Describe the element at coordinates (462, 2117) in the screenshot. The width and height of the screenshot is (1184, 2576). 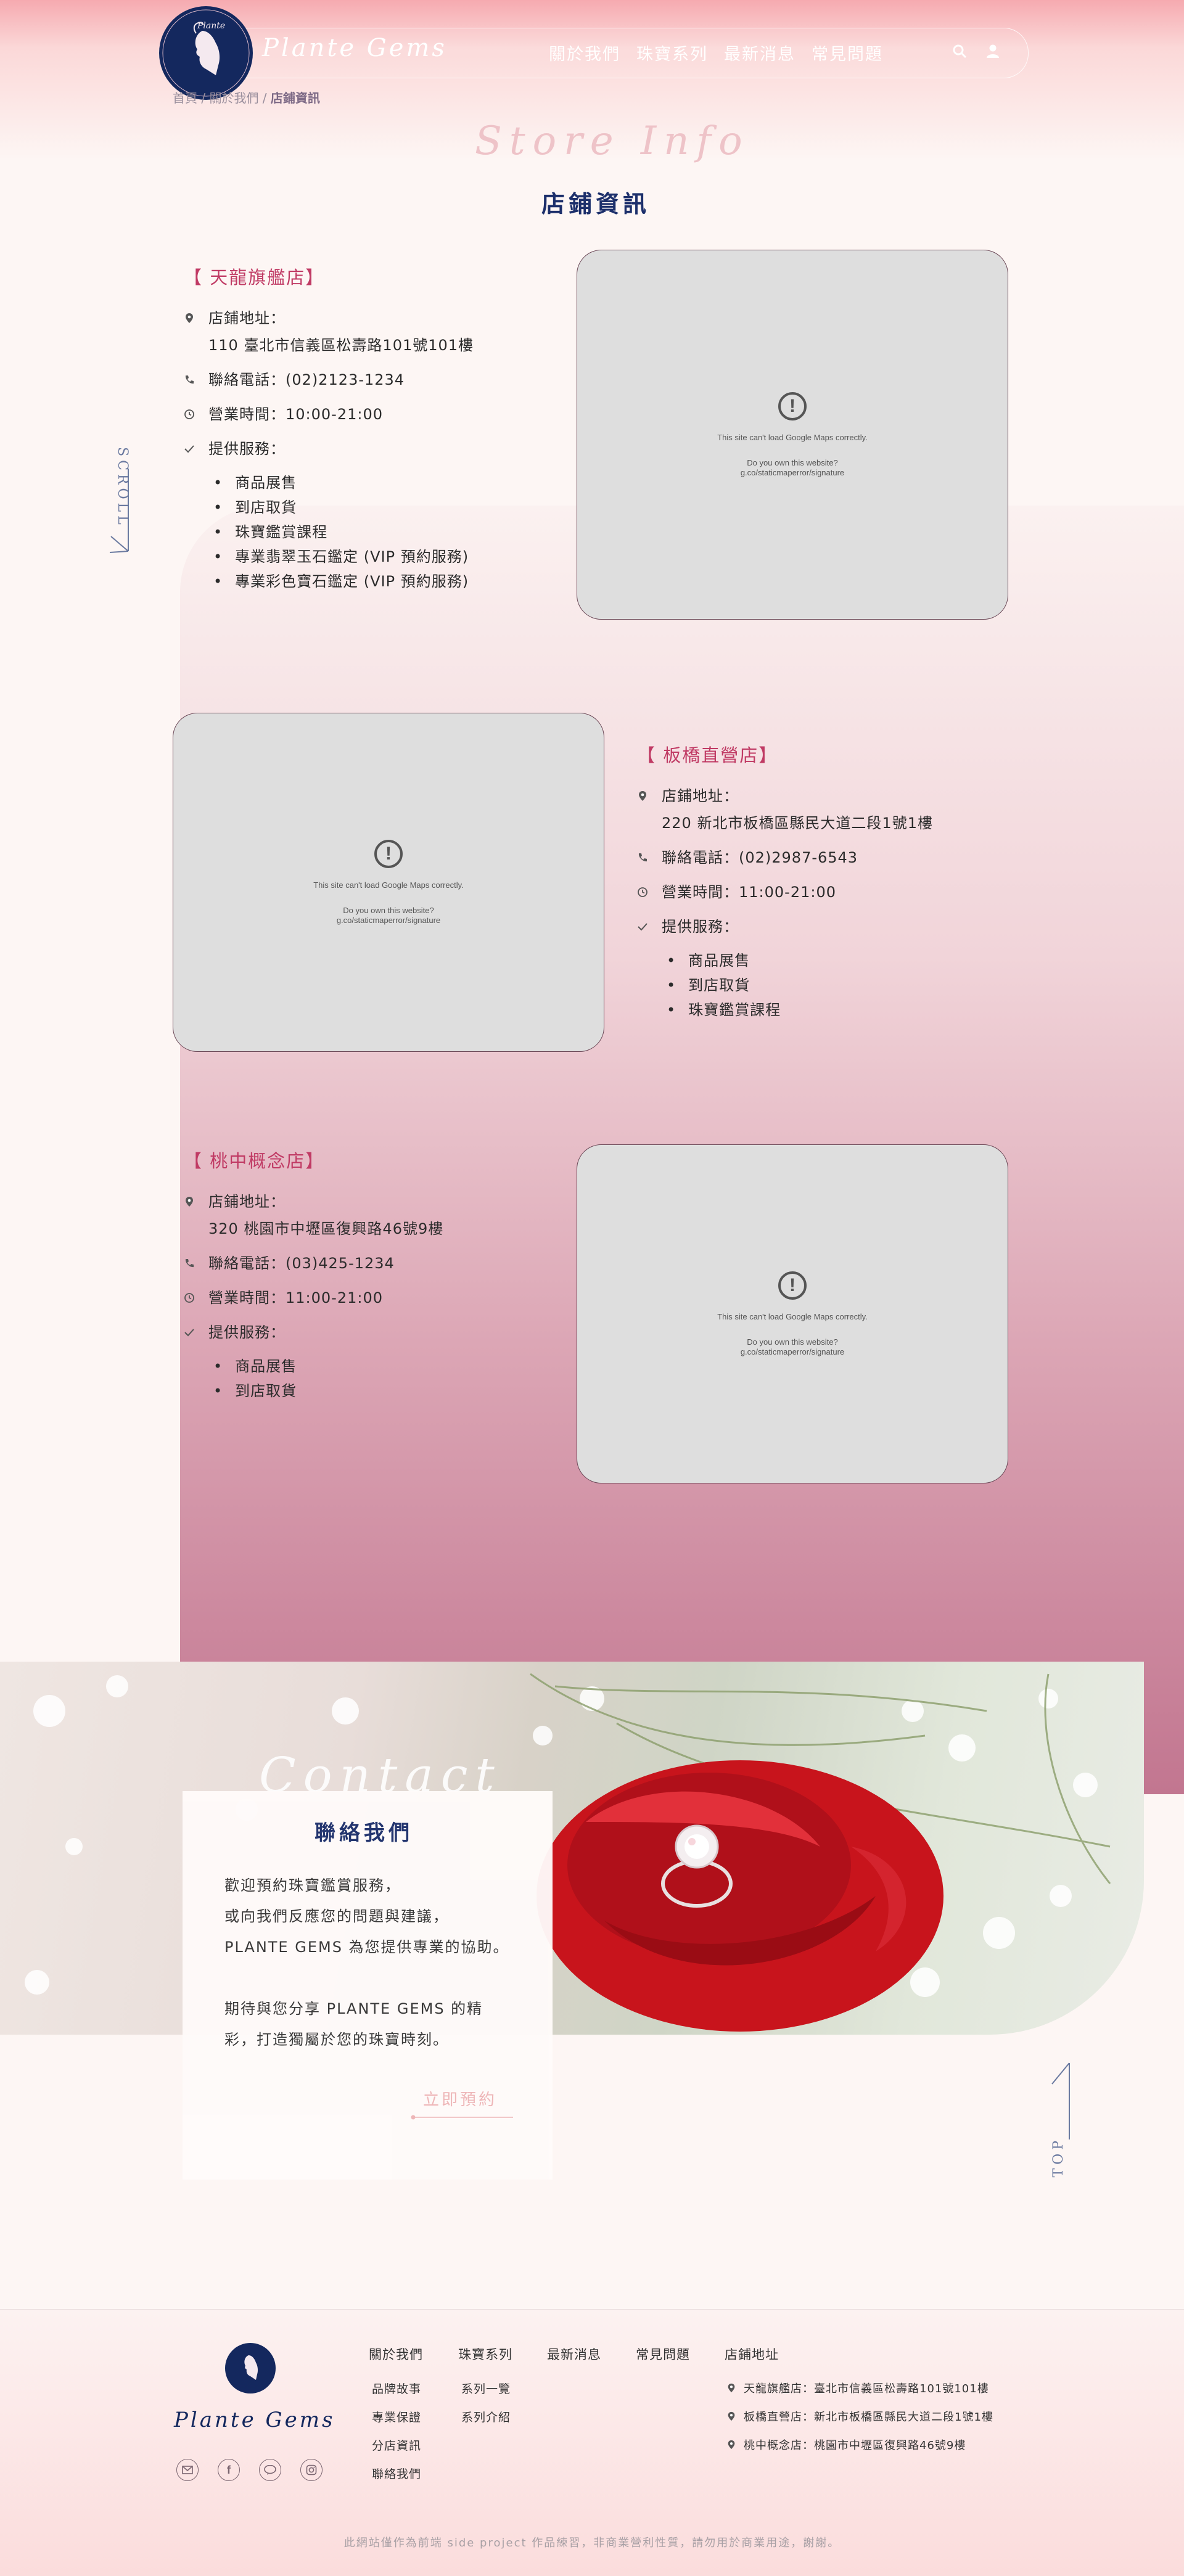
I see `book-now-underline` at that location.